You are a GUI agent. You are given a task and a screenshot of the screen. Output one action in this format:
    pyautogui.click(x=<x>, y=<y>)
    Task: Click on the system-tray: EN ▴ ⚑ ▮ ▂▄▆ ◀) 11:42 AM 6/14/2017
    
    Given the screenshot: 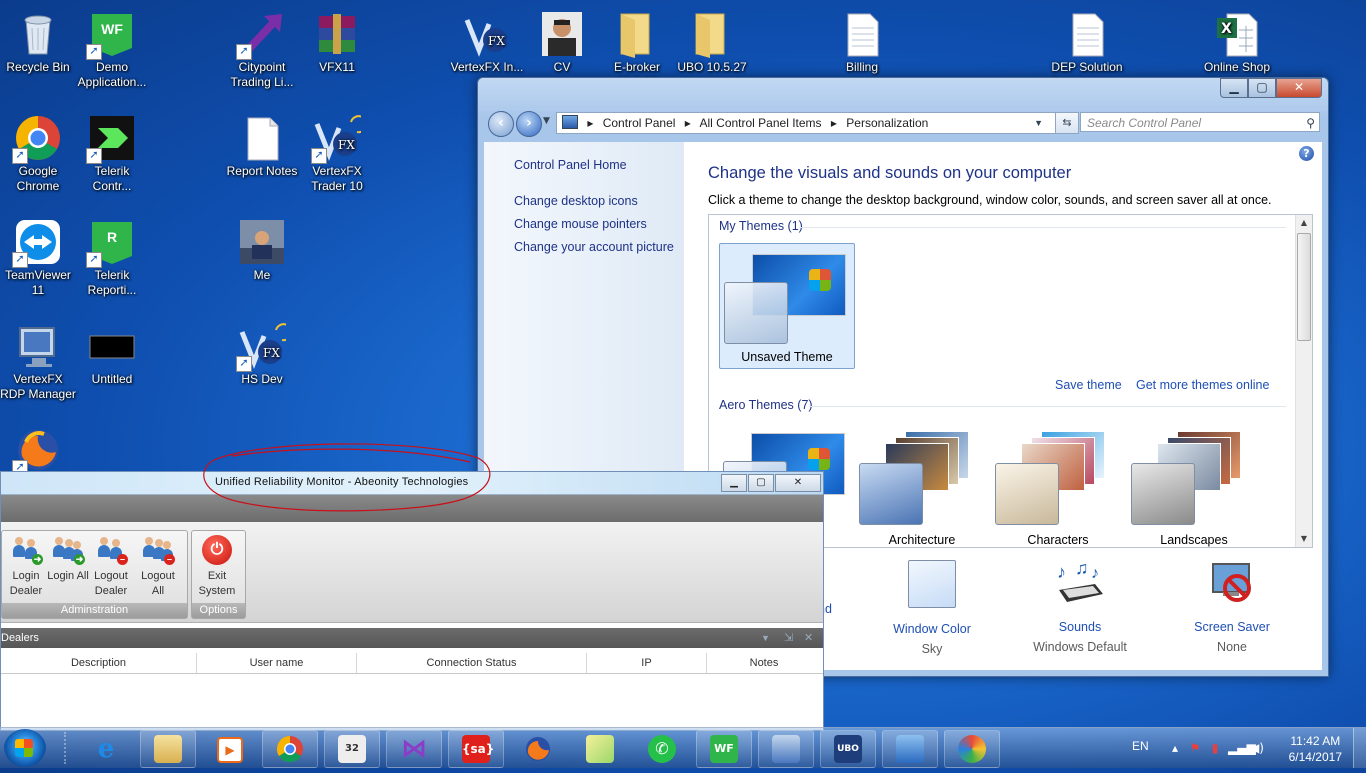 What is the action you would take?
    pyautogui.click(x=1241, y=748)
    